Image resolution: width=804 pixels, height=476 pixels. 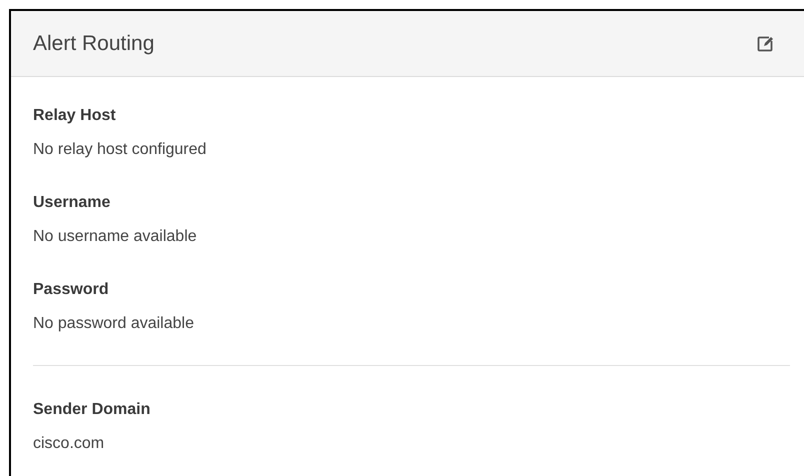 I want to click on field-label: Username, so click(x=72, y=203).